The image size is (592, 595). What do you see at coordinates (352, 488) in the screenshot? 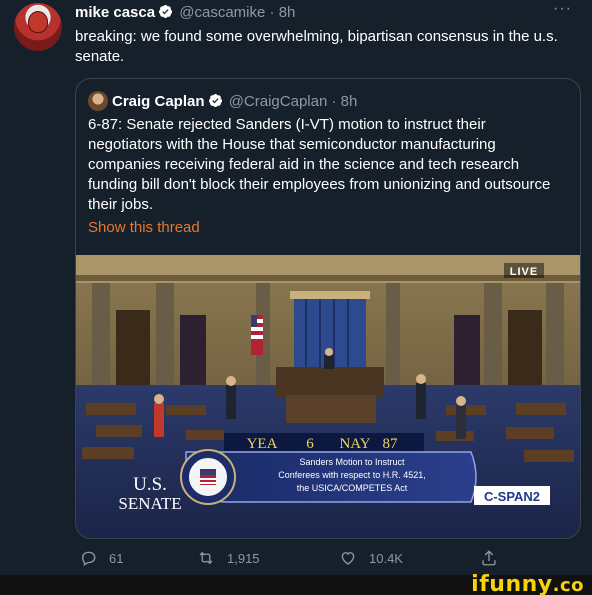
I see `motion-line-3: the USICA/COMPETES Act` at bounding box center [352, 488].